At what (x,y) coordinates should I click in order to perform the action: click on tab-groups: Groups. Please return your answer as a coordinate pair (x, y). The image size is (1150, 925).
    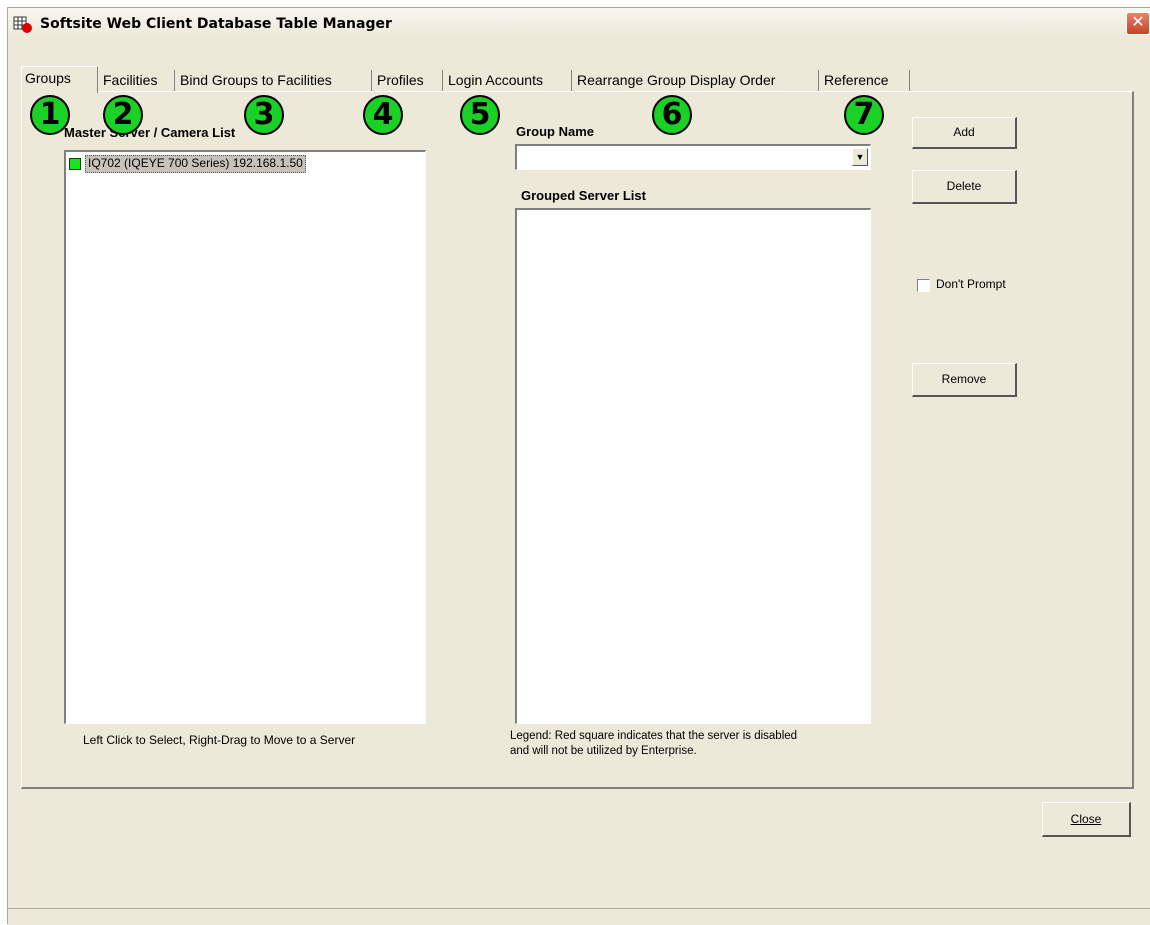
    Looking at the image, I should click on (59, 79).